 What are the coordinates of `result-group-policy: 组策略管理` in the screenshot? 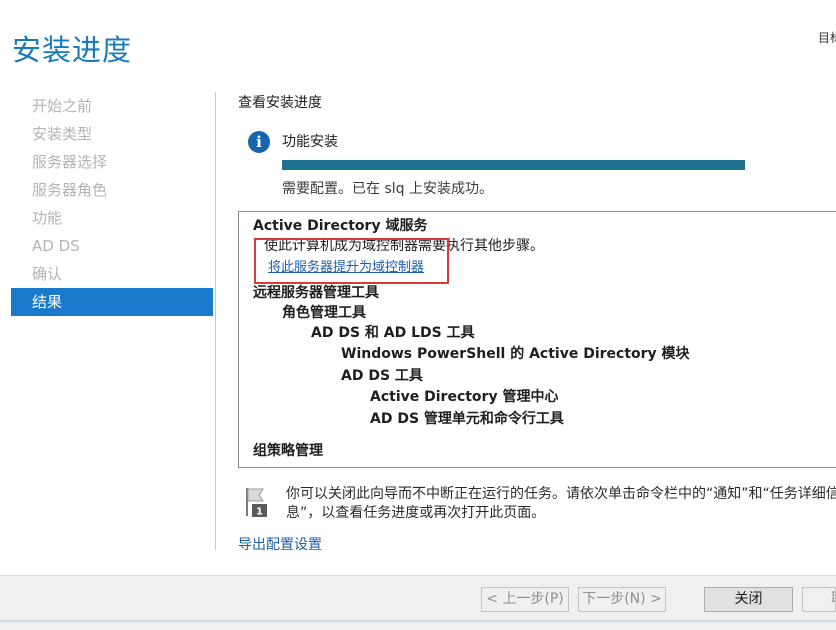 It's located at (288, 451).